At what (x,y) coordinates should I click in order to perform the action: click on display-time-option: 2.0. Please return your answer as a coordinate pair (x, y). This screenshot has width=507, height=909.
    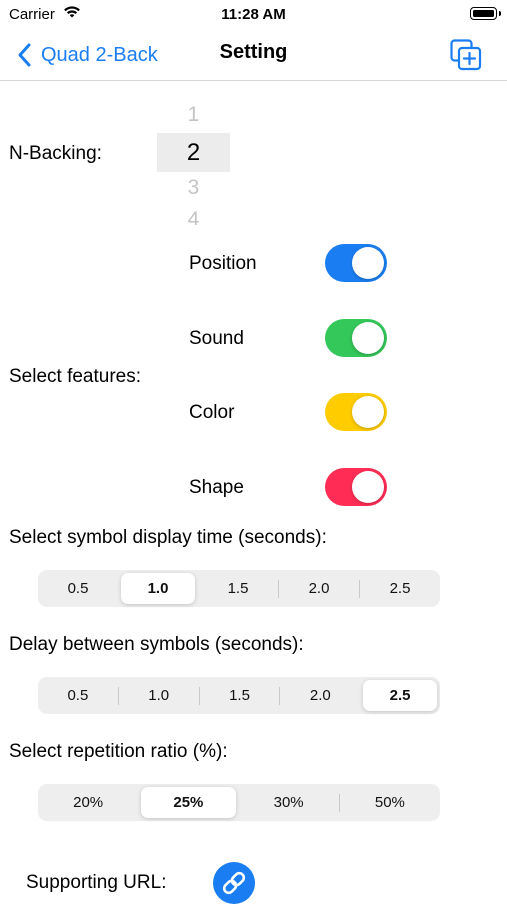
    Looking at the image, I should click on (319, 588).